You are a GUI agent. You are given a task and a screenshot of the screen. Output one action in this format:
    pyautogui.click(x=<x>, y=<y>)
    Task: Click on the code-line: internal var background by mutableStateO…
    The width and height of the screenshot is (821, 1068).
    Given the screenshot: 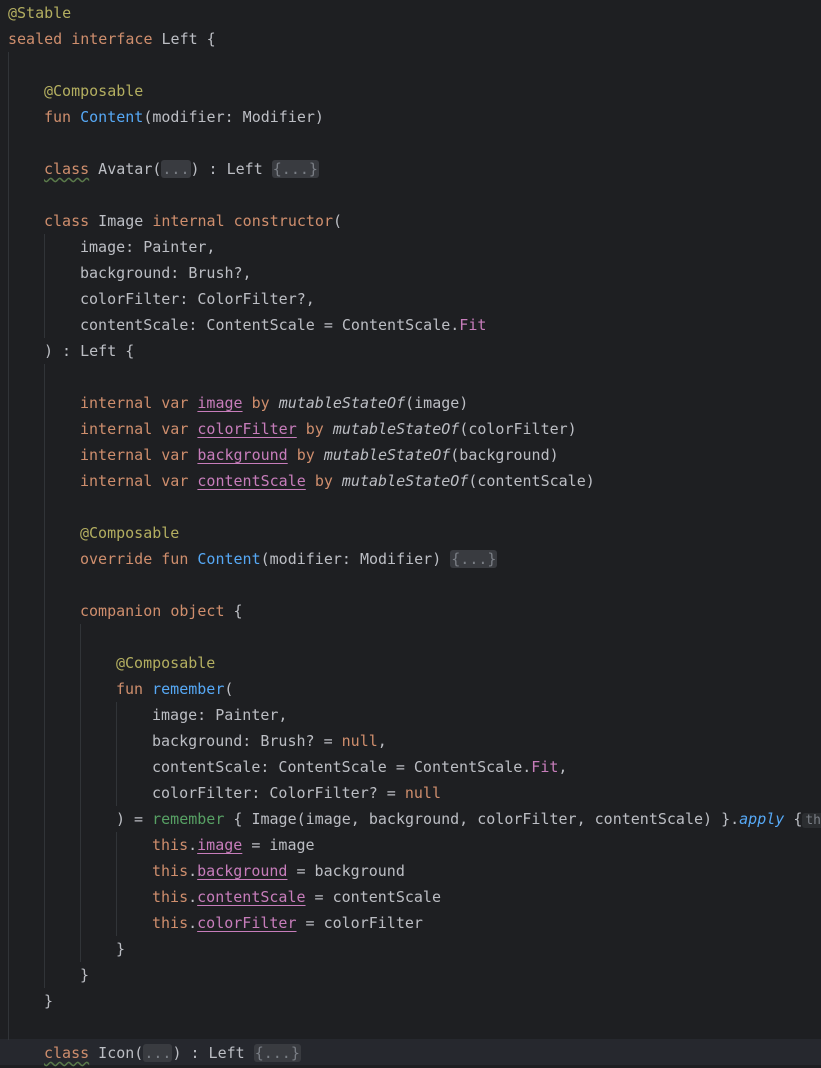 What is the action you would take?
    pyautogui.click(x=319, y=455)
    